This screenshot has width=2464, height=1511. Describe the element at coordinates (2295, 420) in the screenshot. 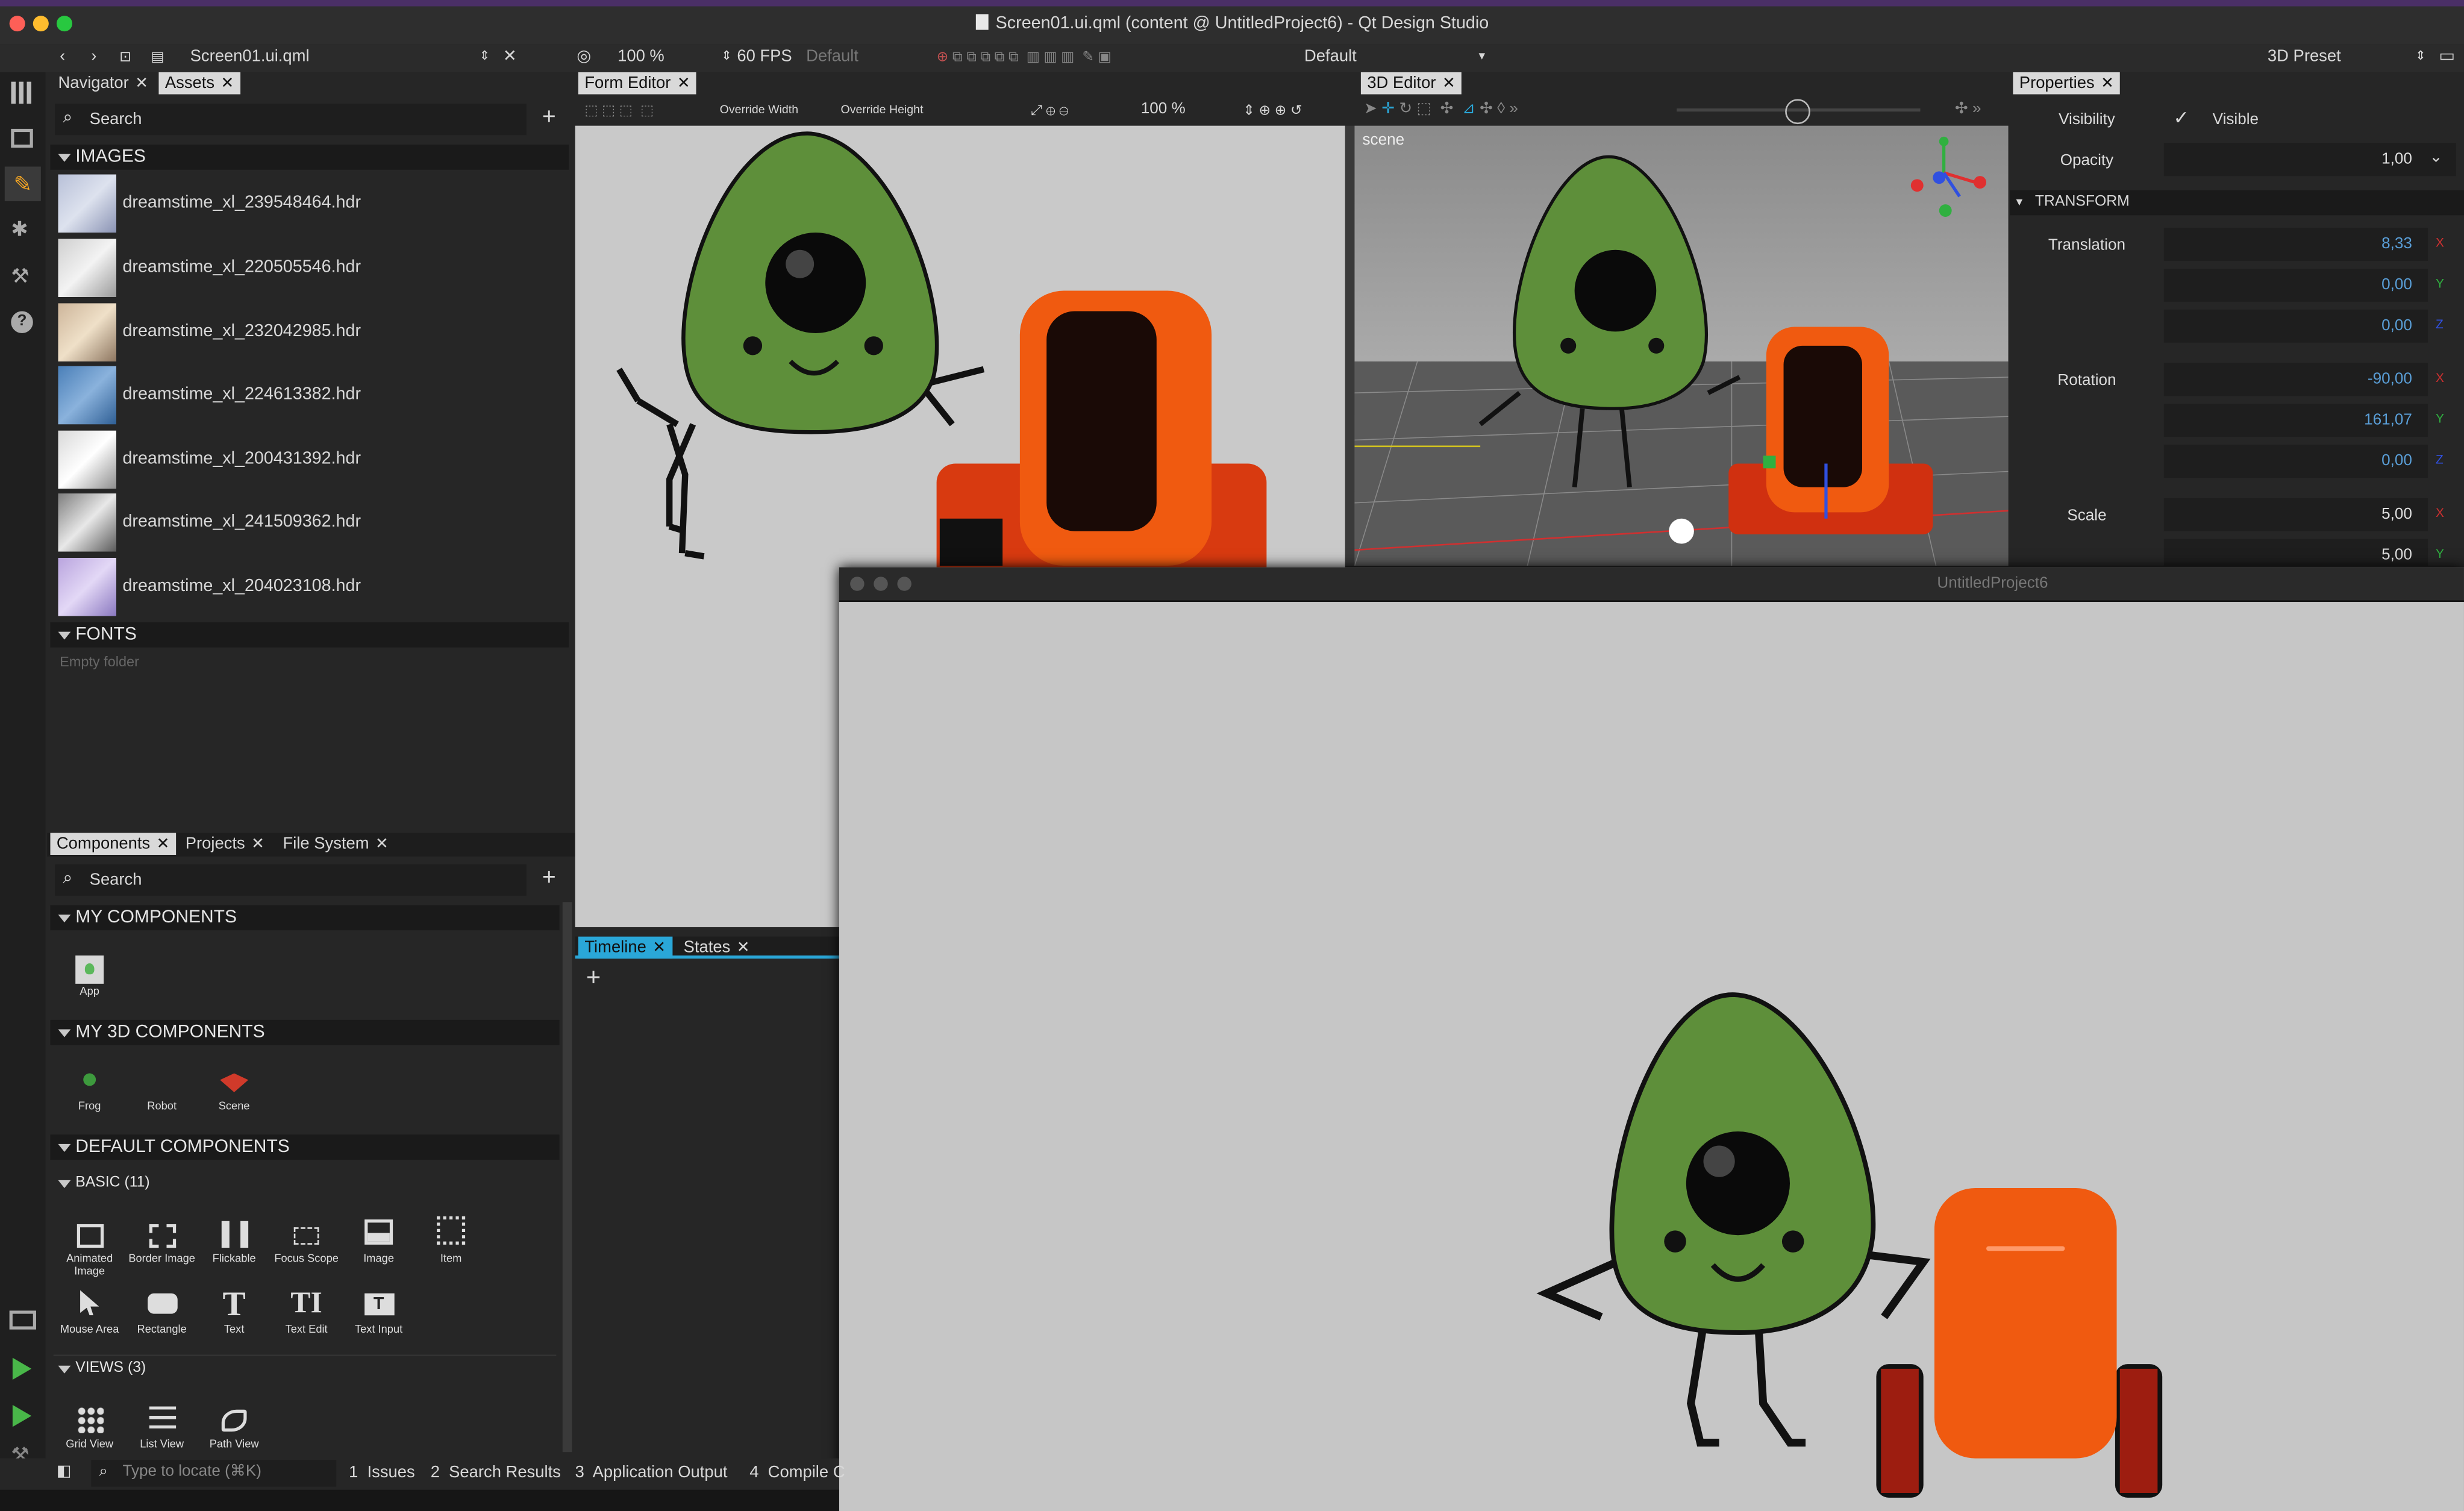

I see `rotation-y-field: 161,07` at that location.